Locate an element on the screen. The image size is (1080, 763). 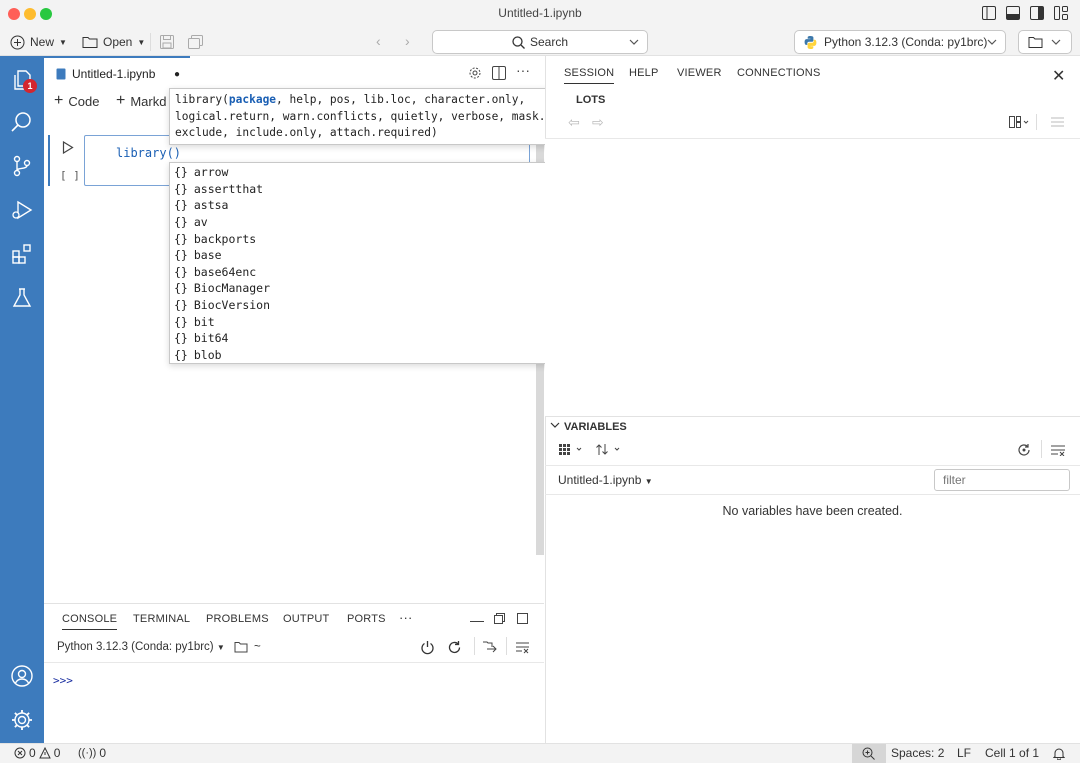
power-icon is located at coordinates (427, 647).